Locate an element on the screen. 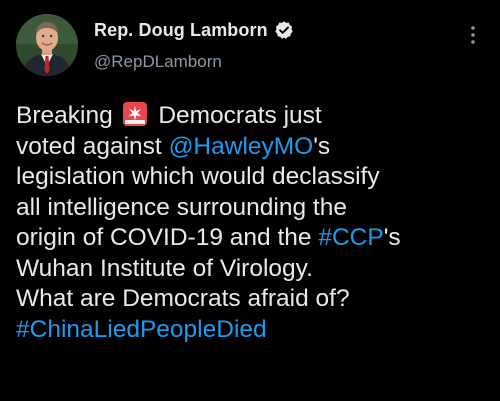 Image resolution: width=500 pixels, height=401 pixels. tweet-text-part: Breaking is located at coordinates (68, 115).